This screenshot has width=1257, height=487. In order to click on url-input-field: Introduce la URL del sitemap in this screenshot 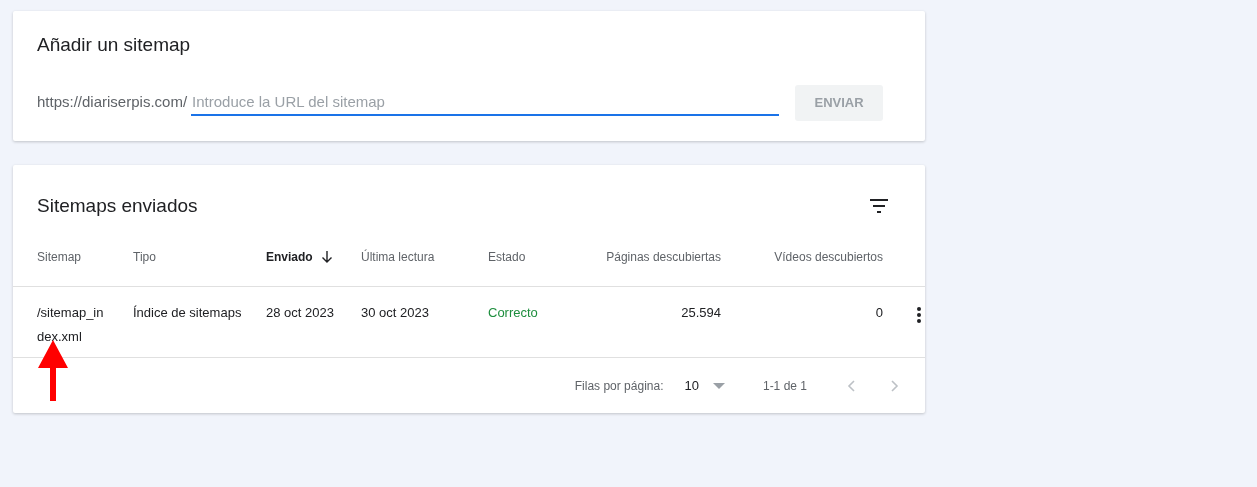, I will do `click(485, 102)`.